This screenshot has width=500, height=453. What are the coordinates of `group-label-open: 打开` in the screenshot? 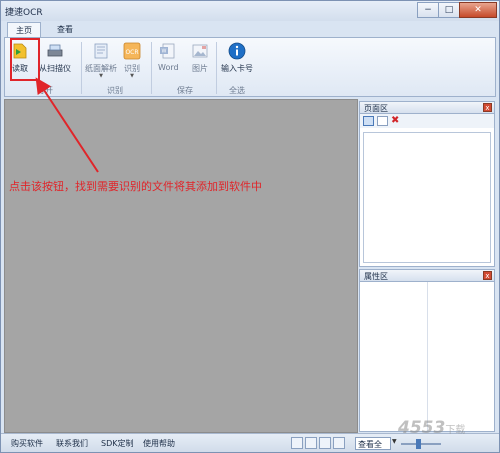 It's located at (45, 90).